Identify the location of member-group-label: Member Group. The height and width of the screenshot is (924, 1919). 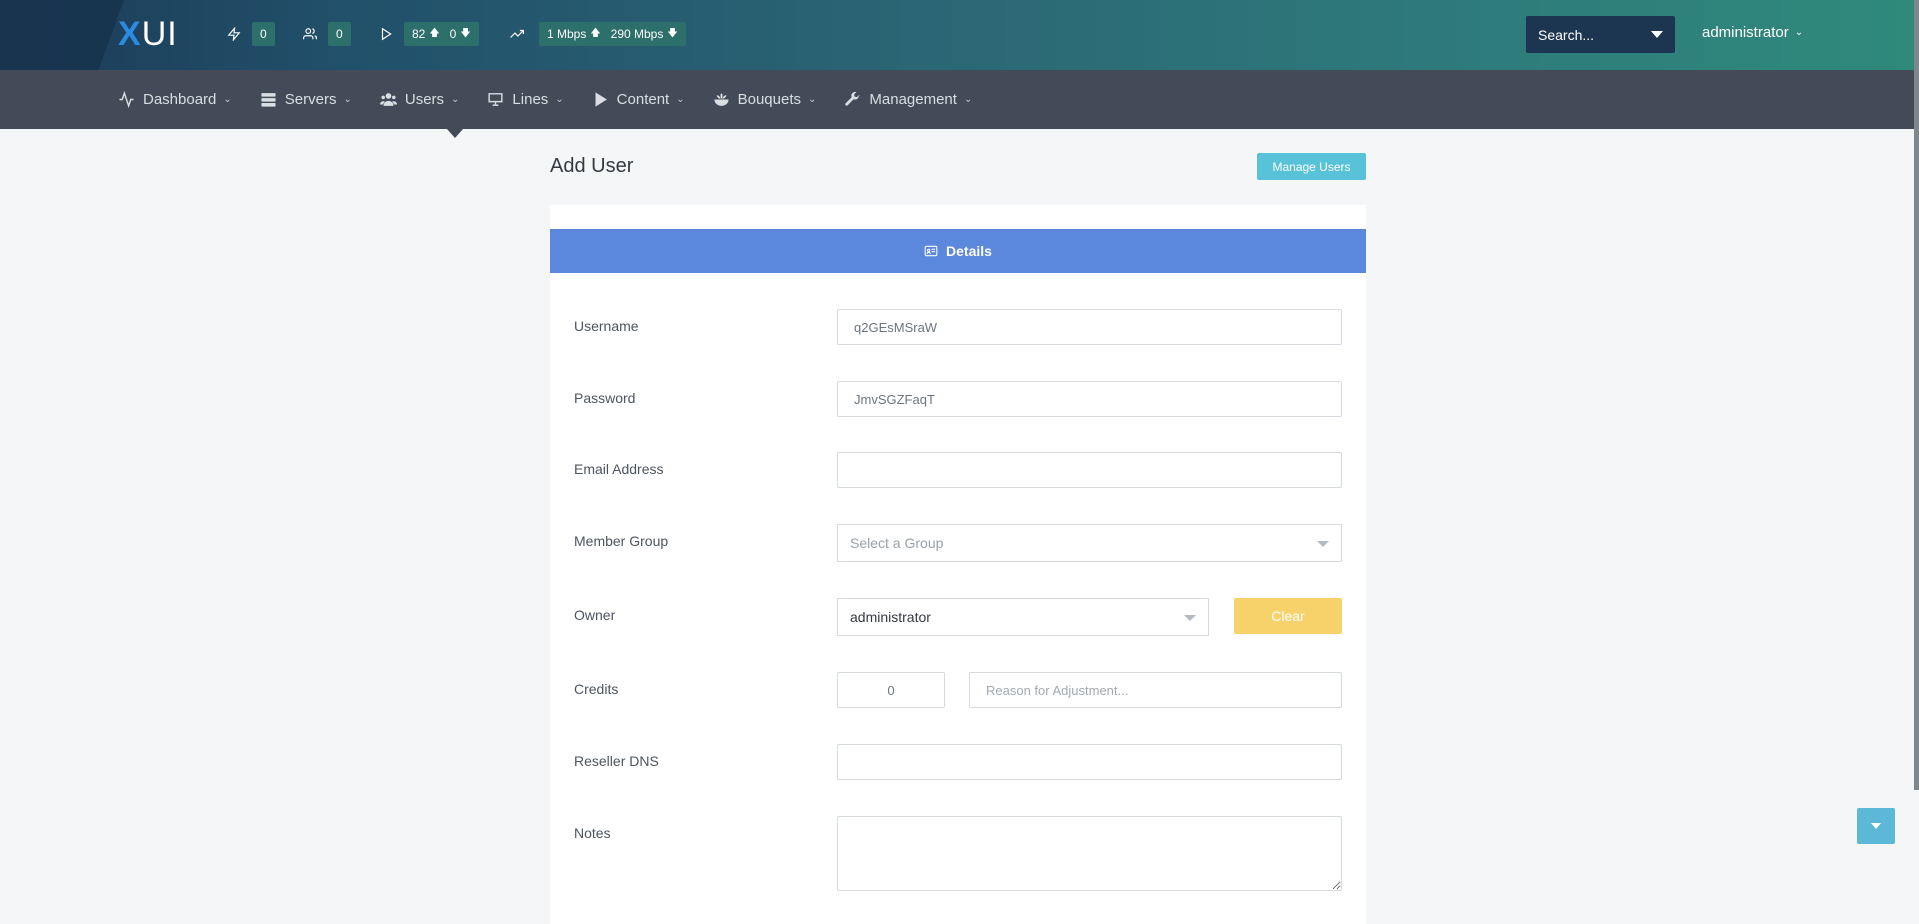
(621, 541).